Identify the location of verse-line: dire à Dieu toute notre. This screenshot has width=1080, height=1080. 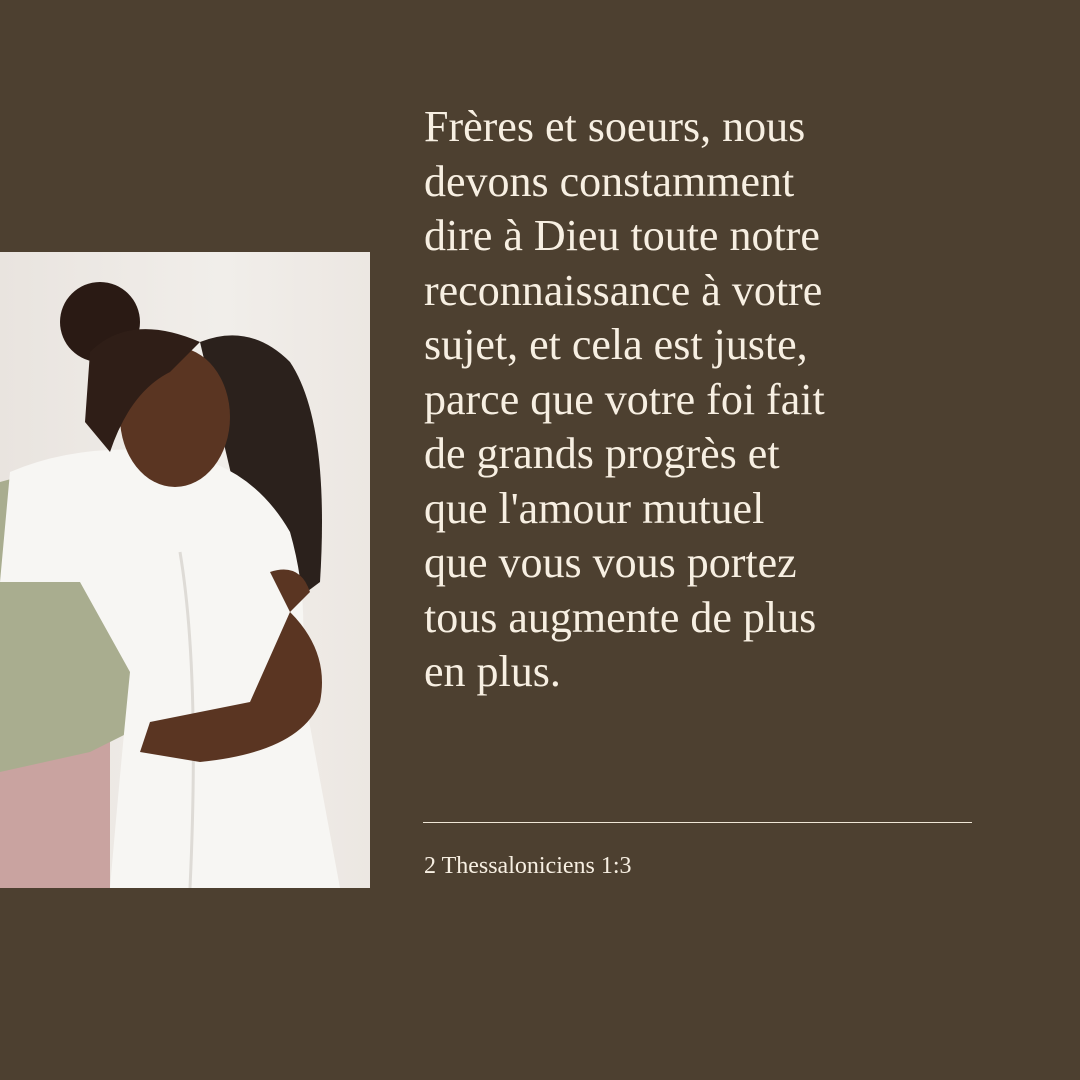
(622, 235).